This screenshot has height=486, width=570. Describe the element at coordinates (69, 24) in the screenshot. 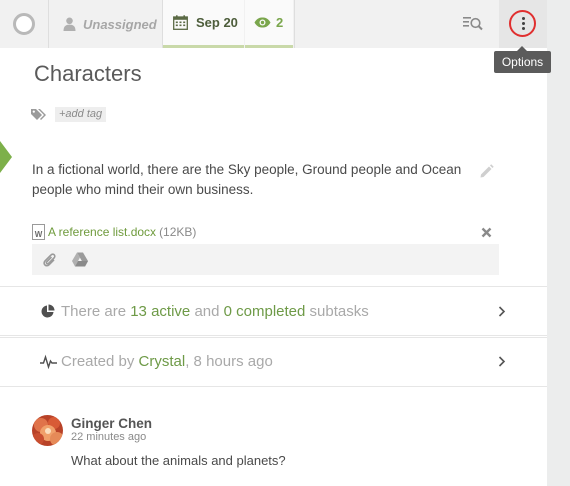

I see `user-icon` at that location.